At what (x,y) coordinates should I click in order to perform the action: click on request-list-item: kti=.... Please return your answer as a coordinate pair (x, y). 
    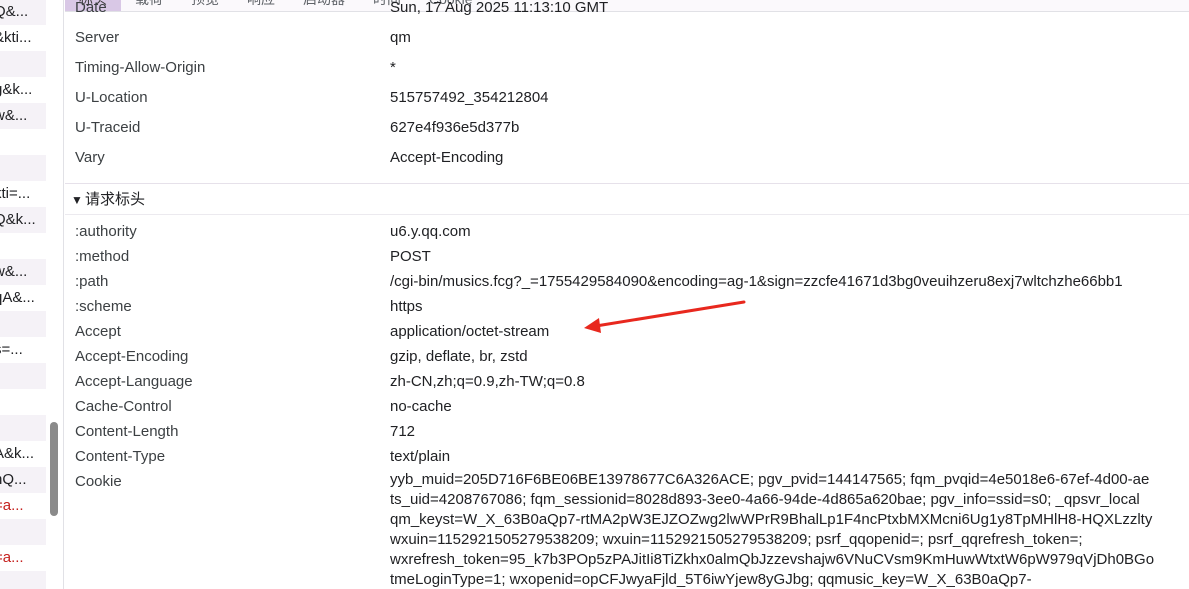
    Looking at the image, I should click on (23, 194).